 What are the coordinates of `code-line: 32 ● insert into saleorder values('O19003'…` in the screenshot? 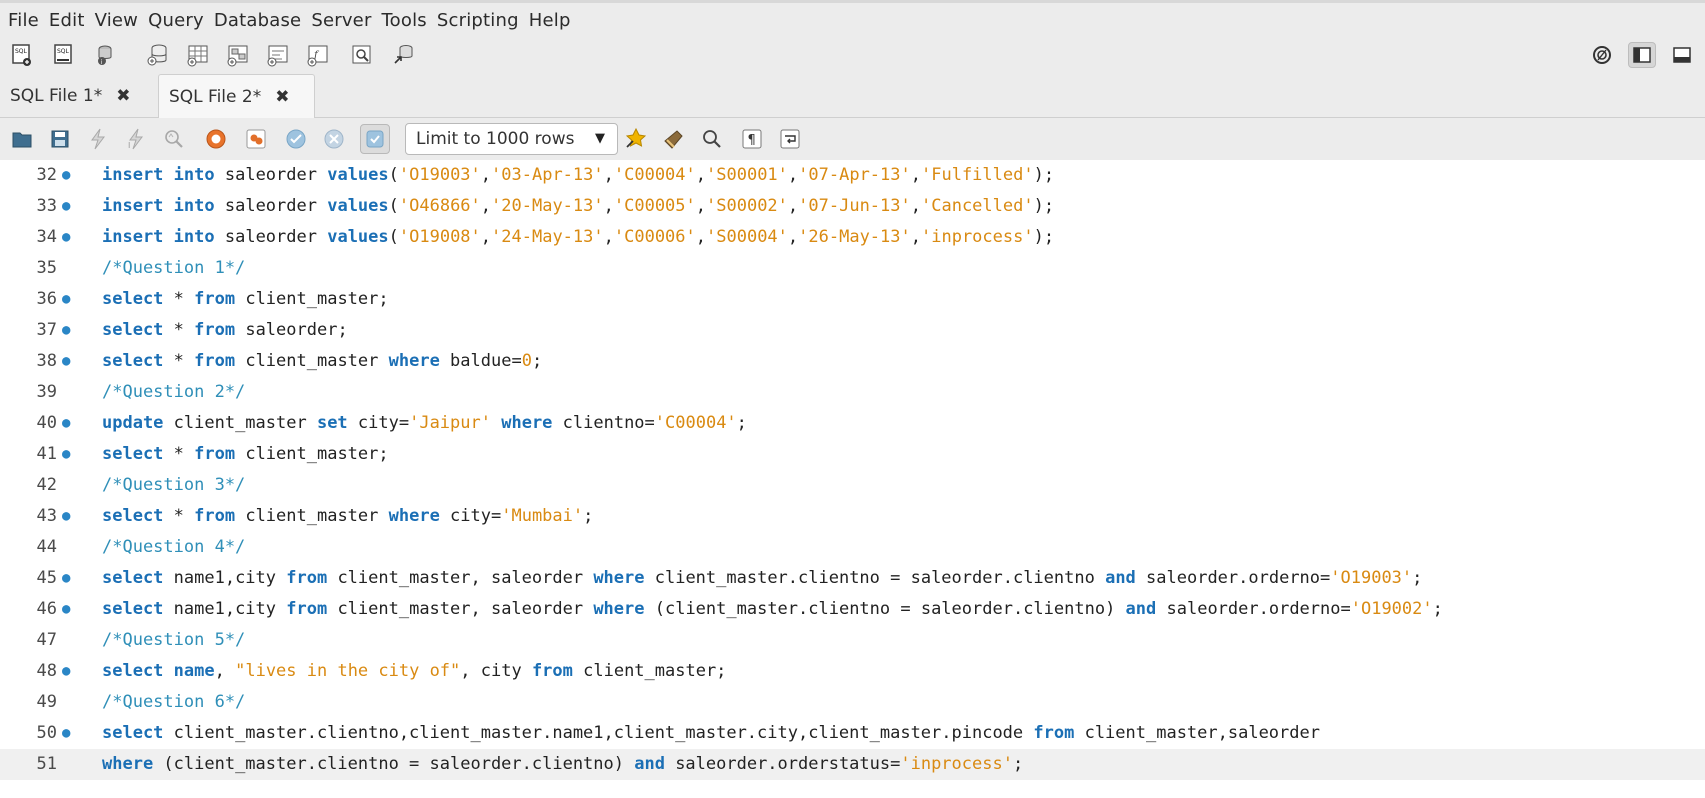 It's located at (852, 175).